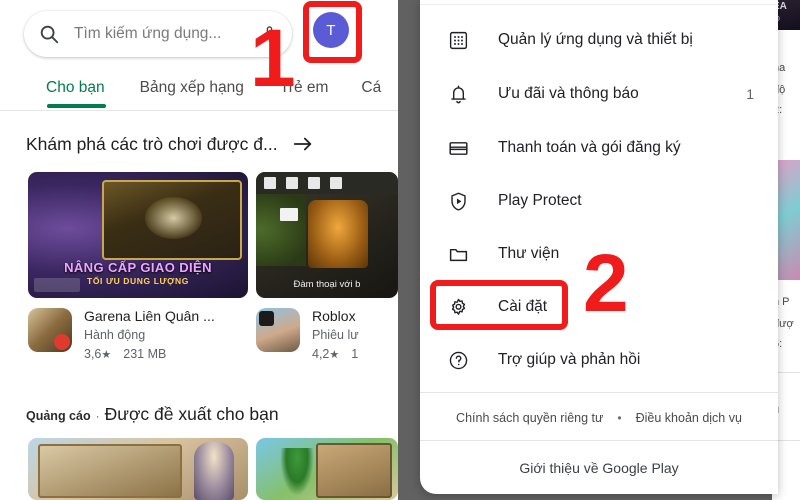 This screenshot has height=500, width=800. I want to click on menu-item-label: Thanh toán và gói đăng ký, so click(589, 147).